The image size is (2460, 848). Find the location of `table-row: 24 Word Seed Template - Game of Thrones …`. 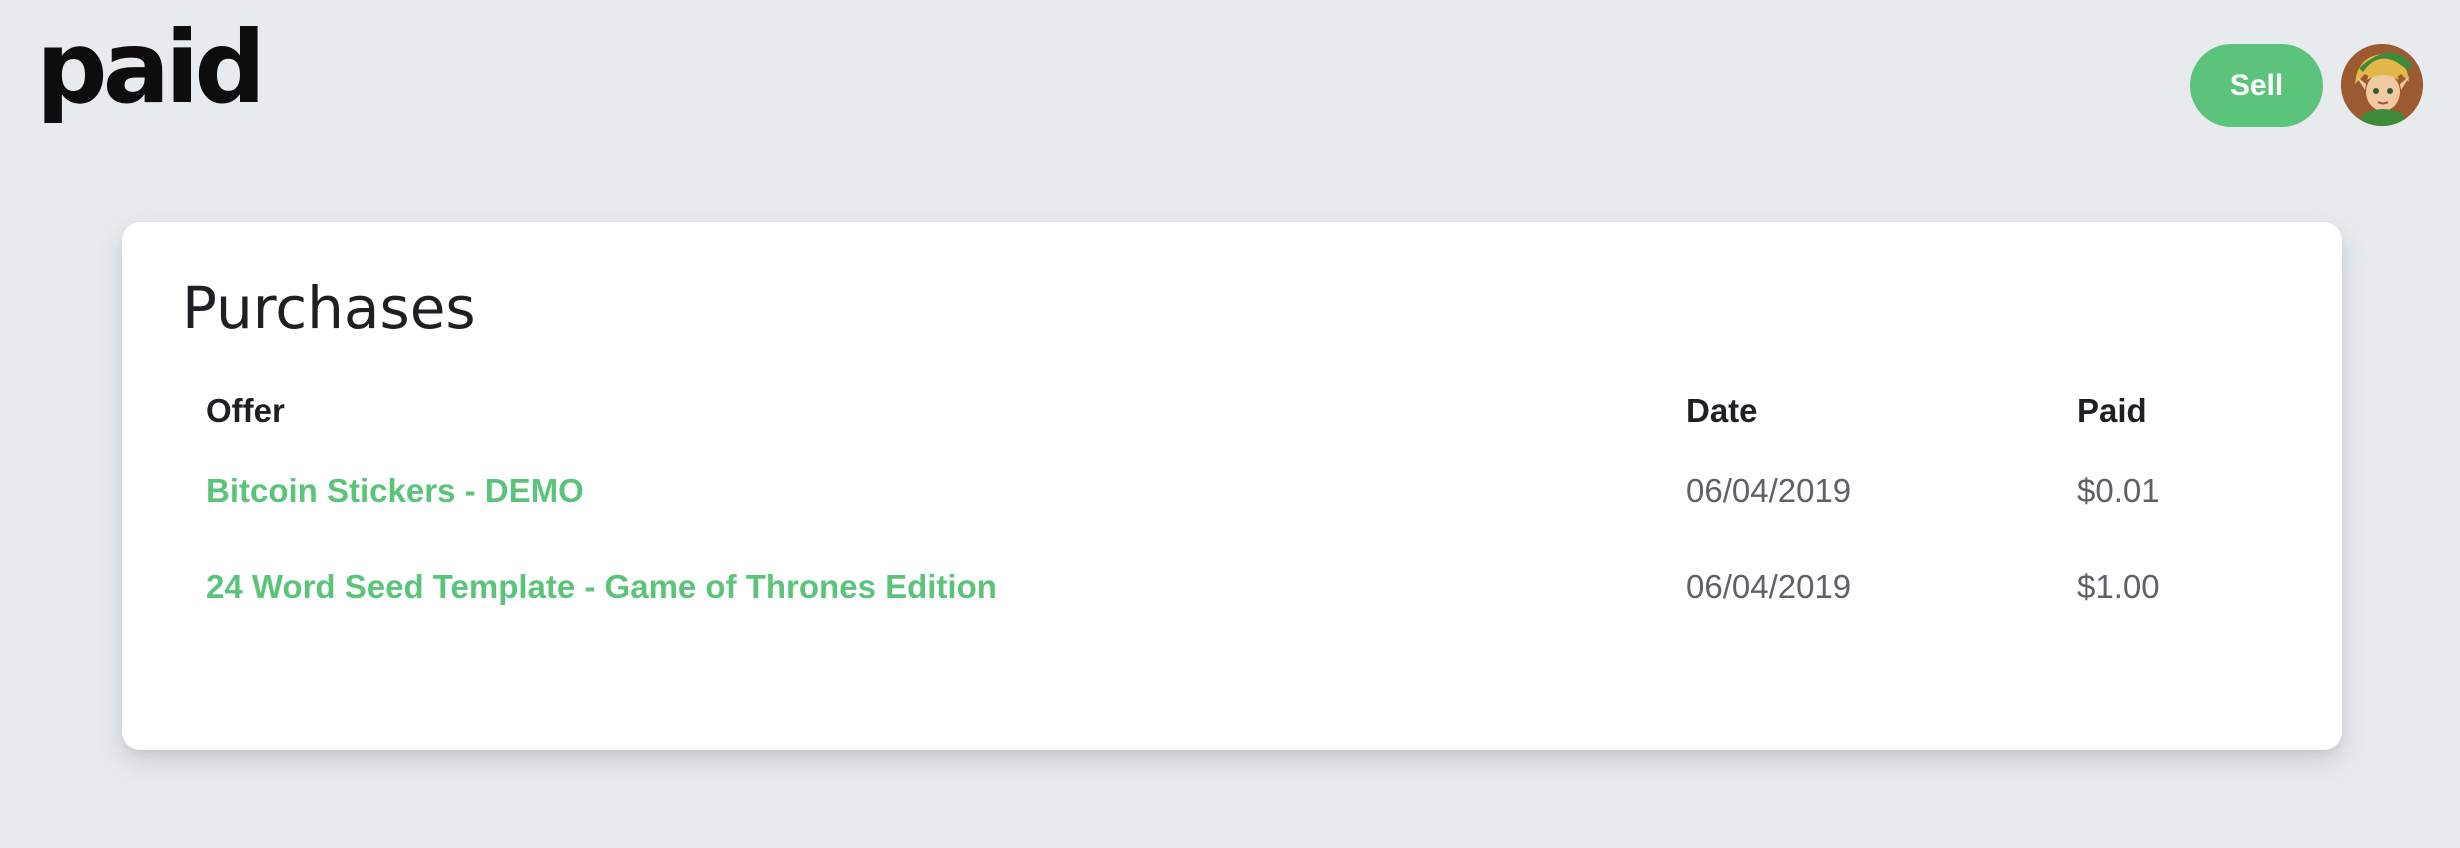

table-row: 24 Word Seed Template - Game of Thrones … is located at coordinates (1246, 616).